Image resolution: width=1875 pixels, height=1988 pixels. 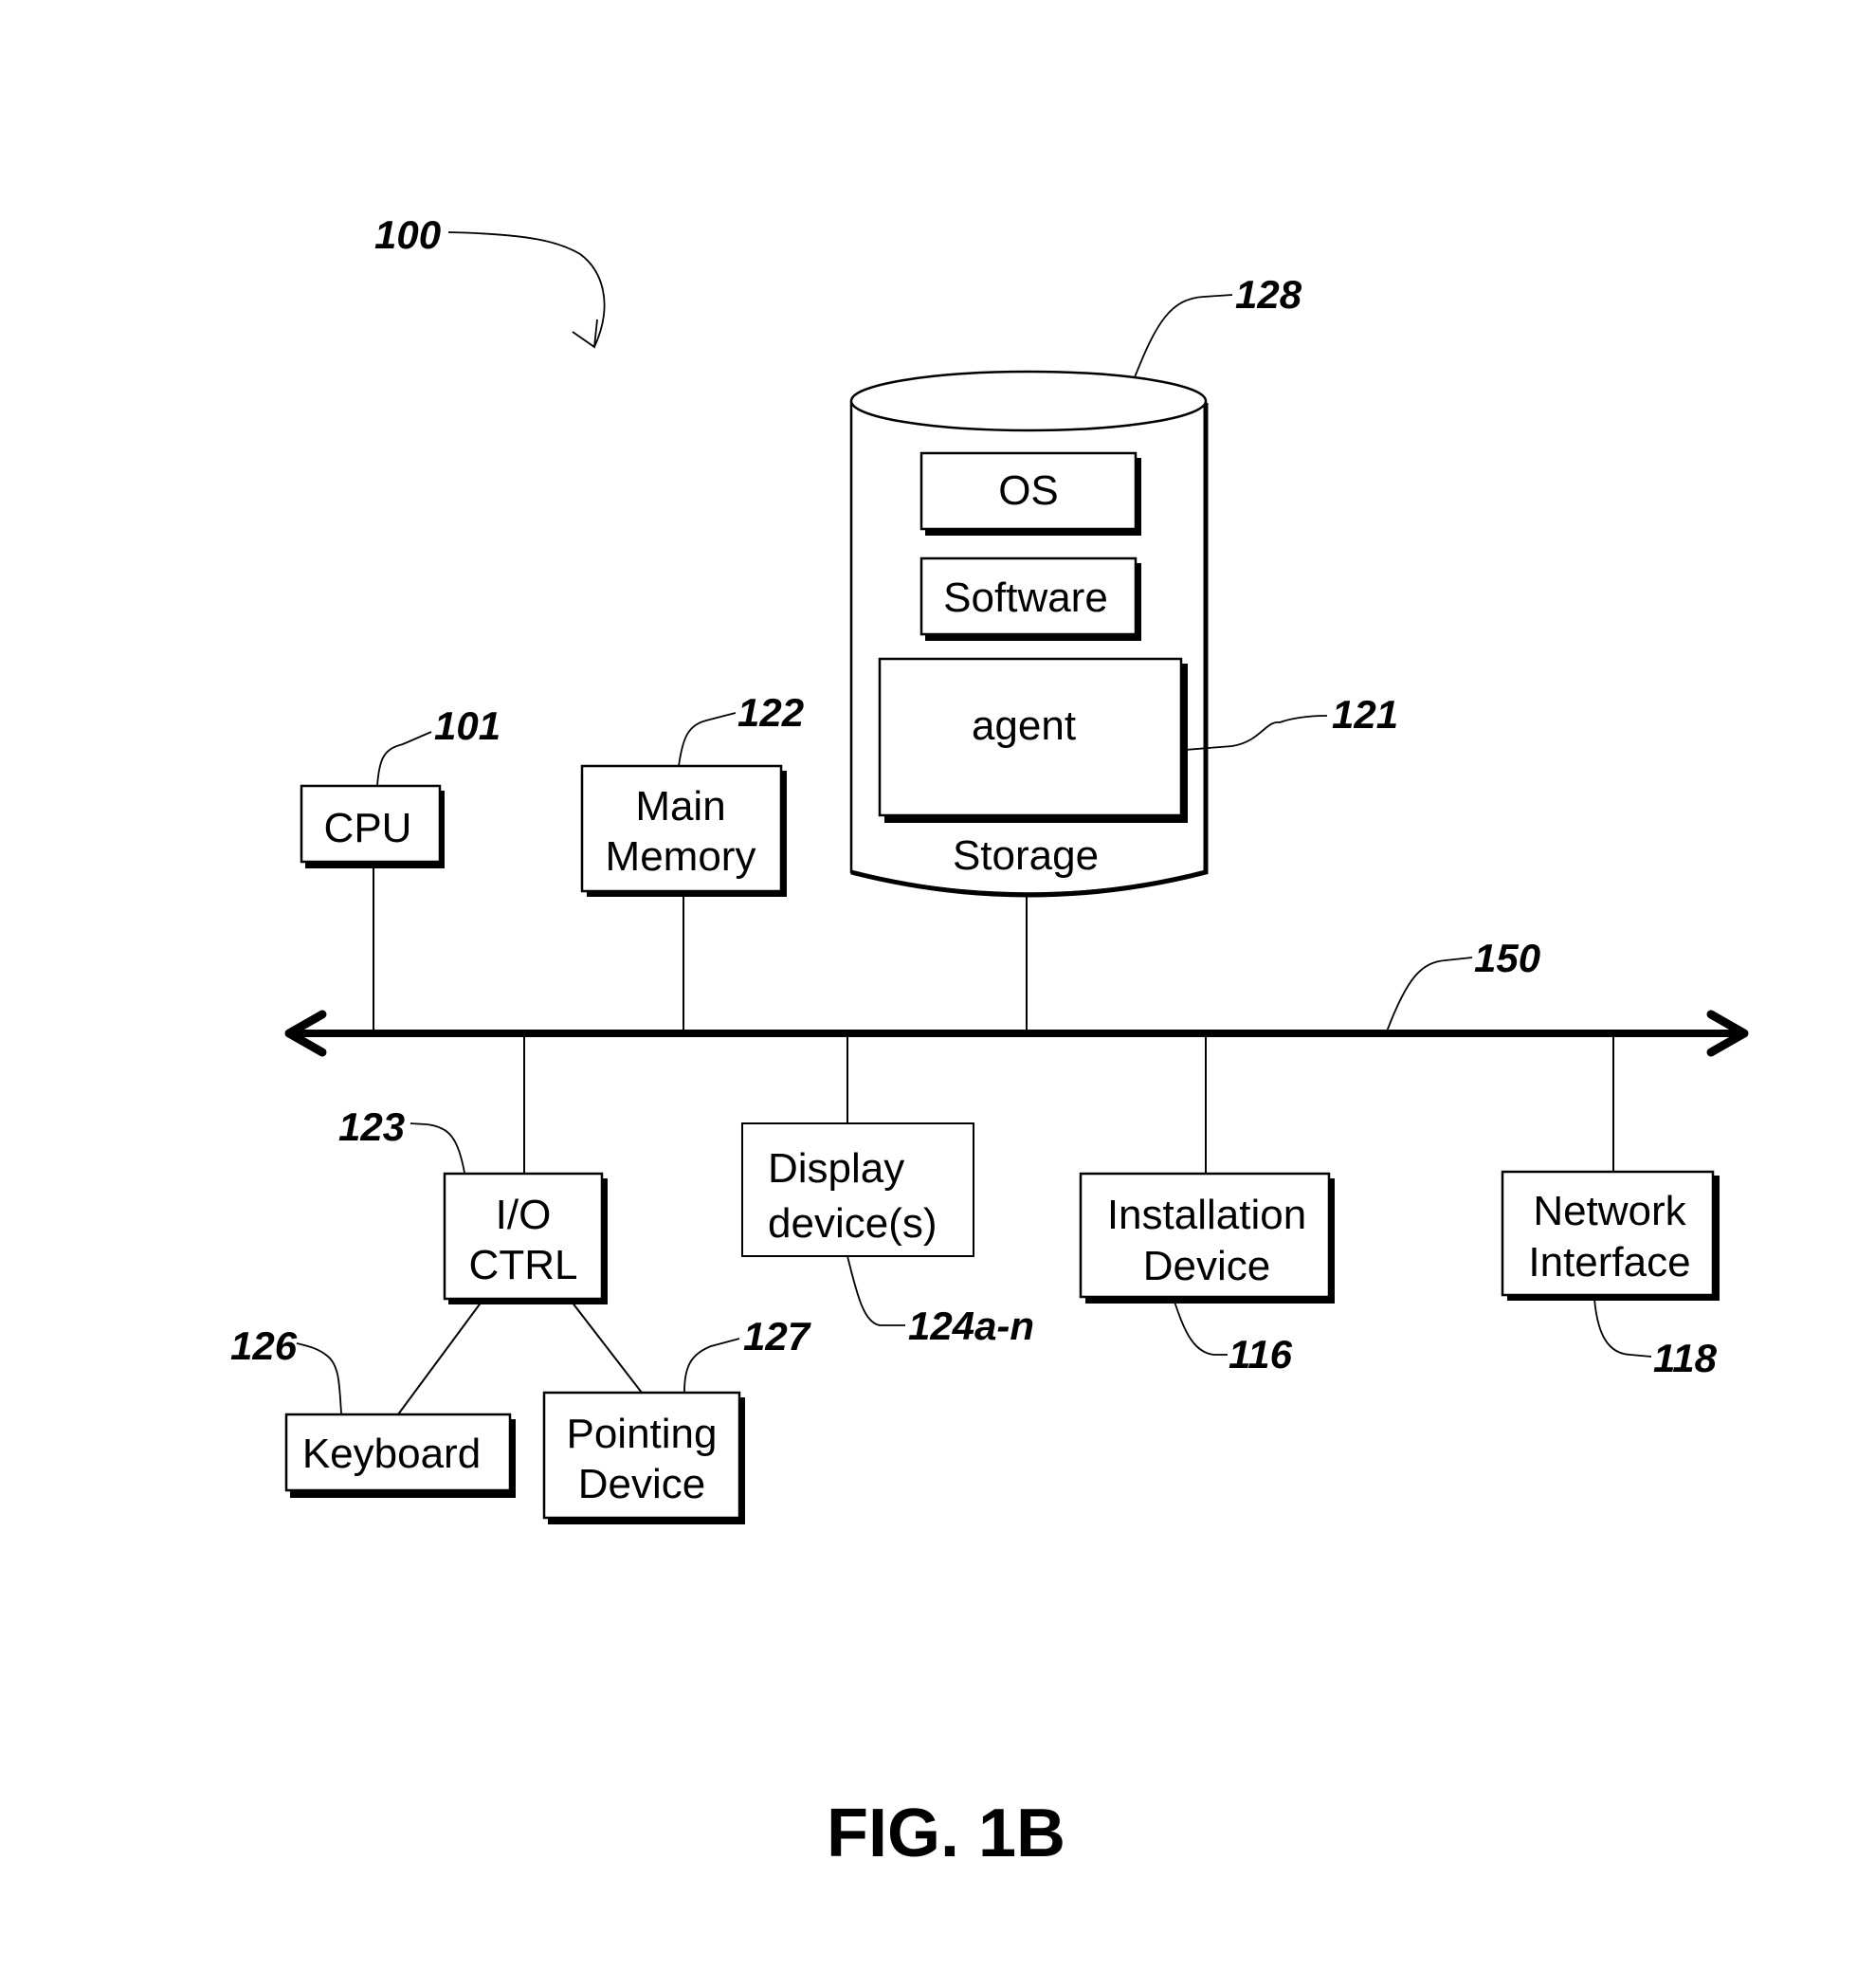 What do you see at coordinates (1261, 1354) in the screenshot?
I see `installation-device-ref-label: 116` at bounding box center [1261, 1354].